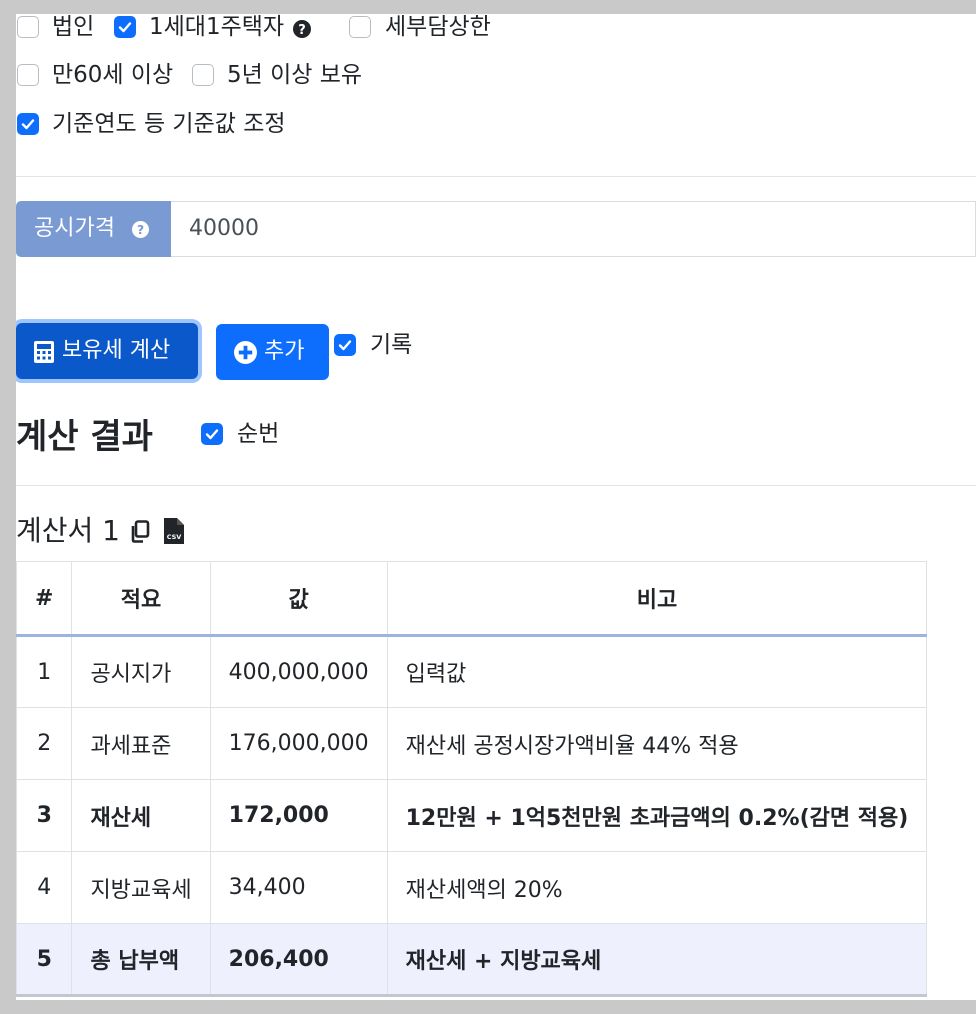 Image resolution: width=976 pixels, height=1014 pixels. Describe the element at coordinates (345, 345) in the screenshot. I see `record-checkbox` at that location.